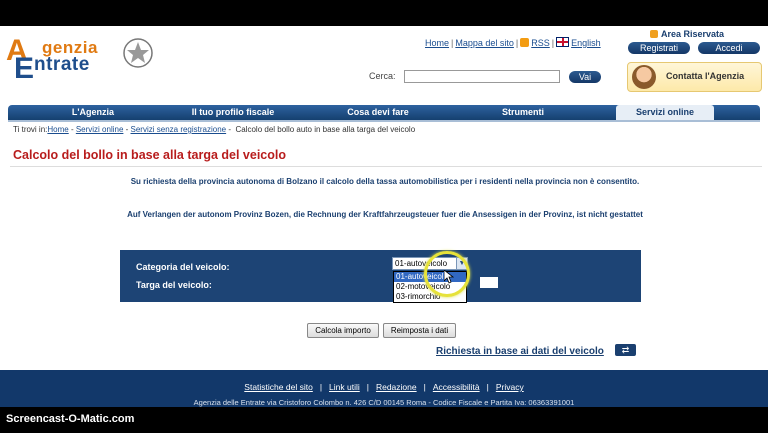 Image resolution: width=768 pixels, height=433 pixels. Describe the element at coordinates (382, 76) in the screenshot. I see `search-label: Cerca:` at that location.